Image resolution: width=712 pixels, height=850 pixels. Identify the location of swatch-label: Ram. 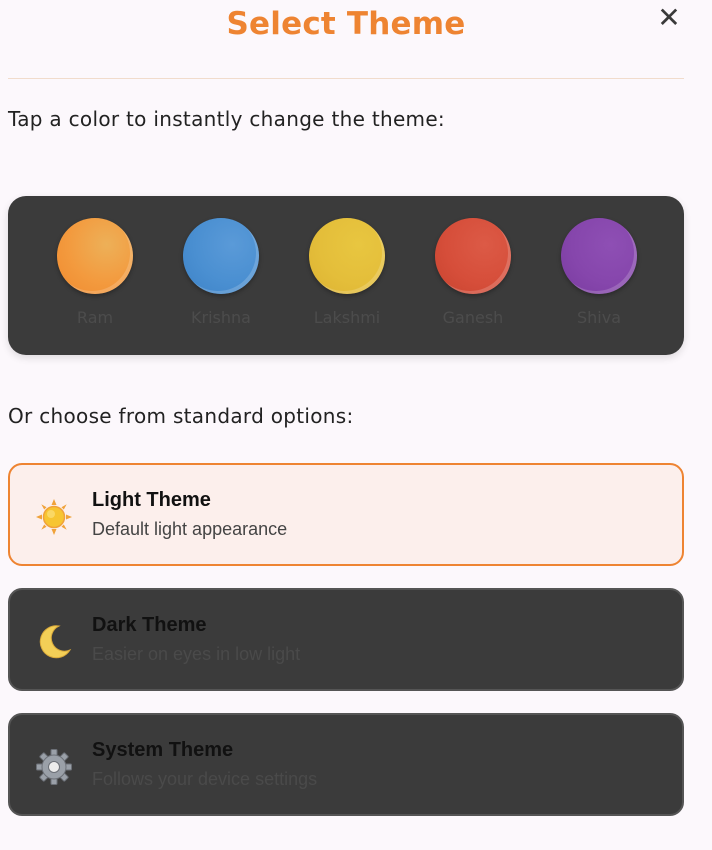
(95, 317).